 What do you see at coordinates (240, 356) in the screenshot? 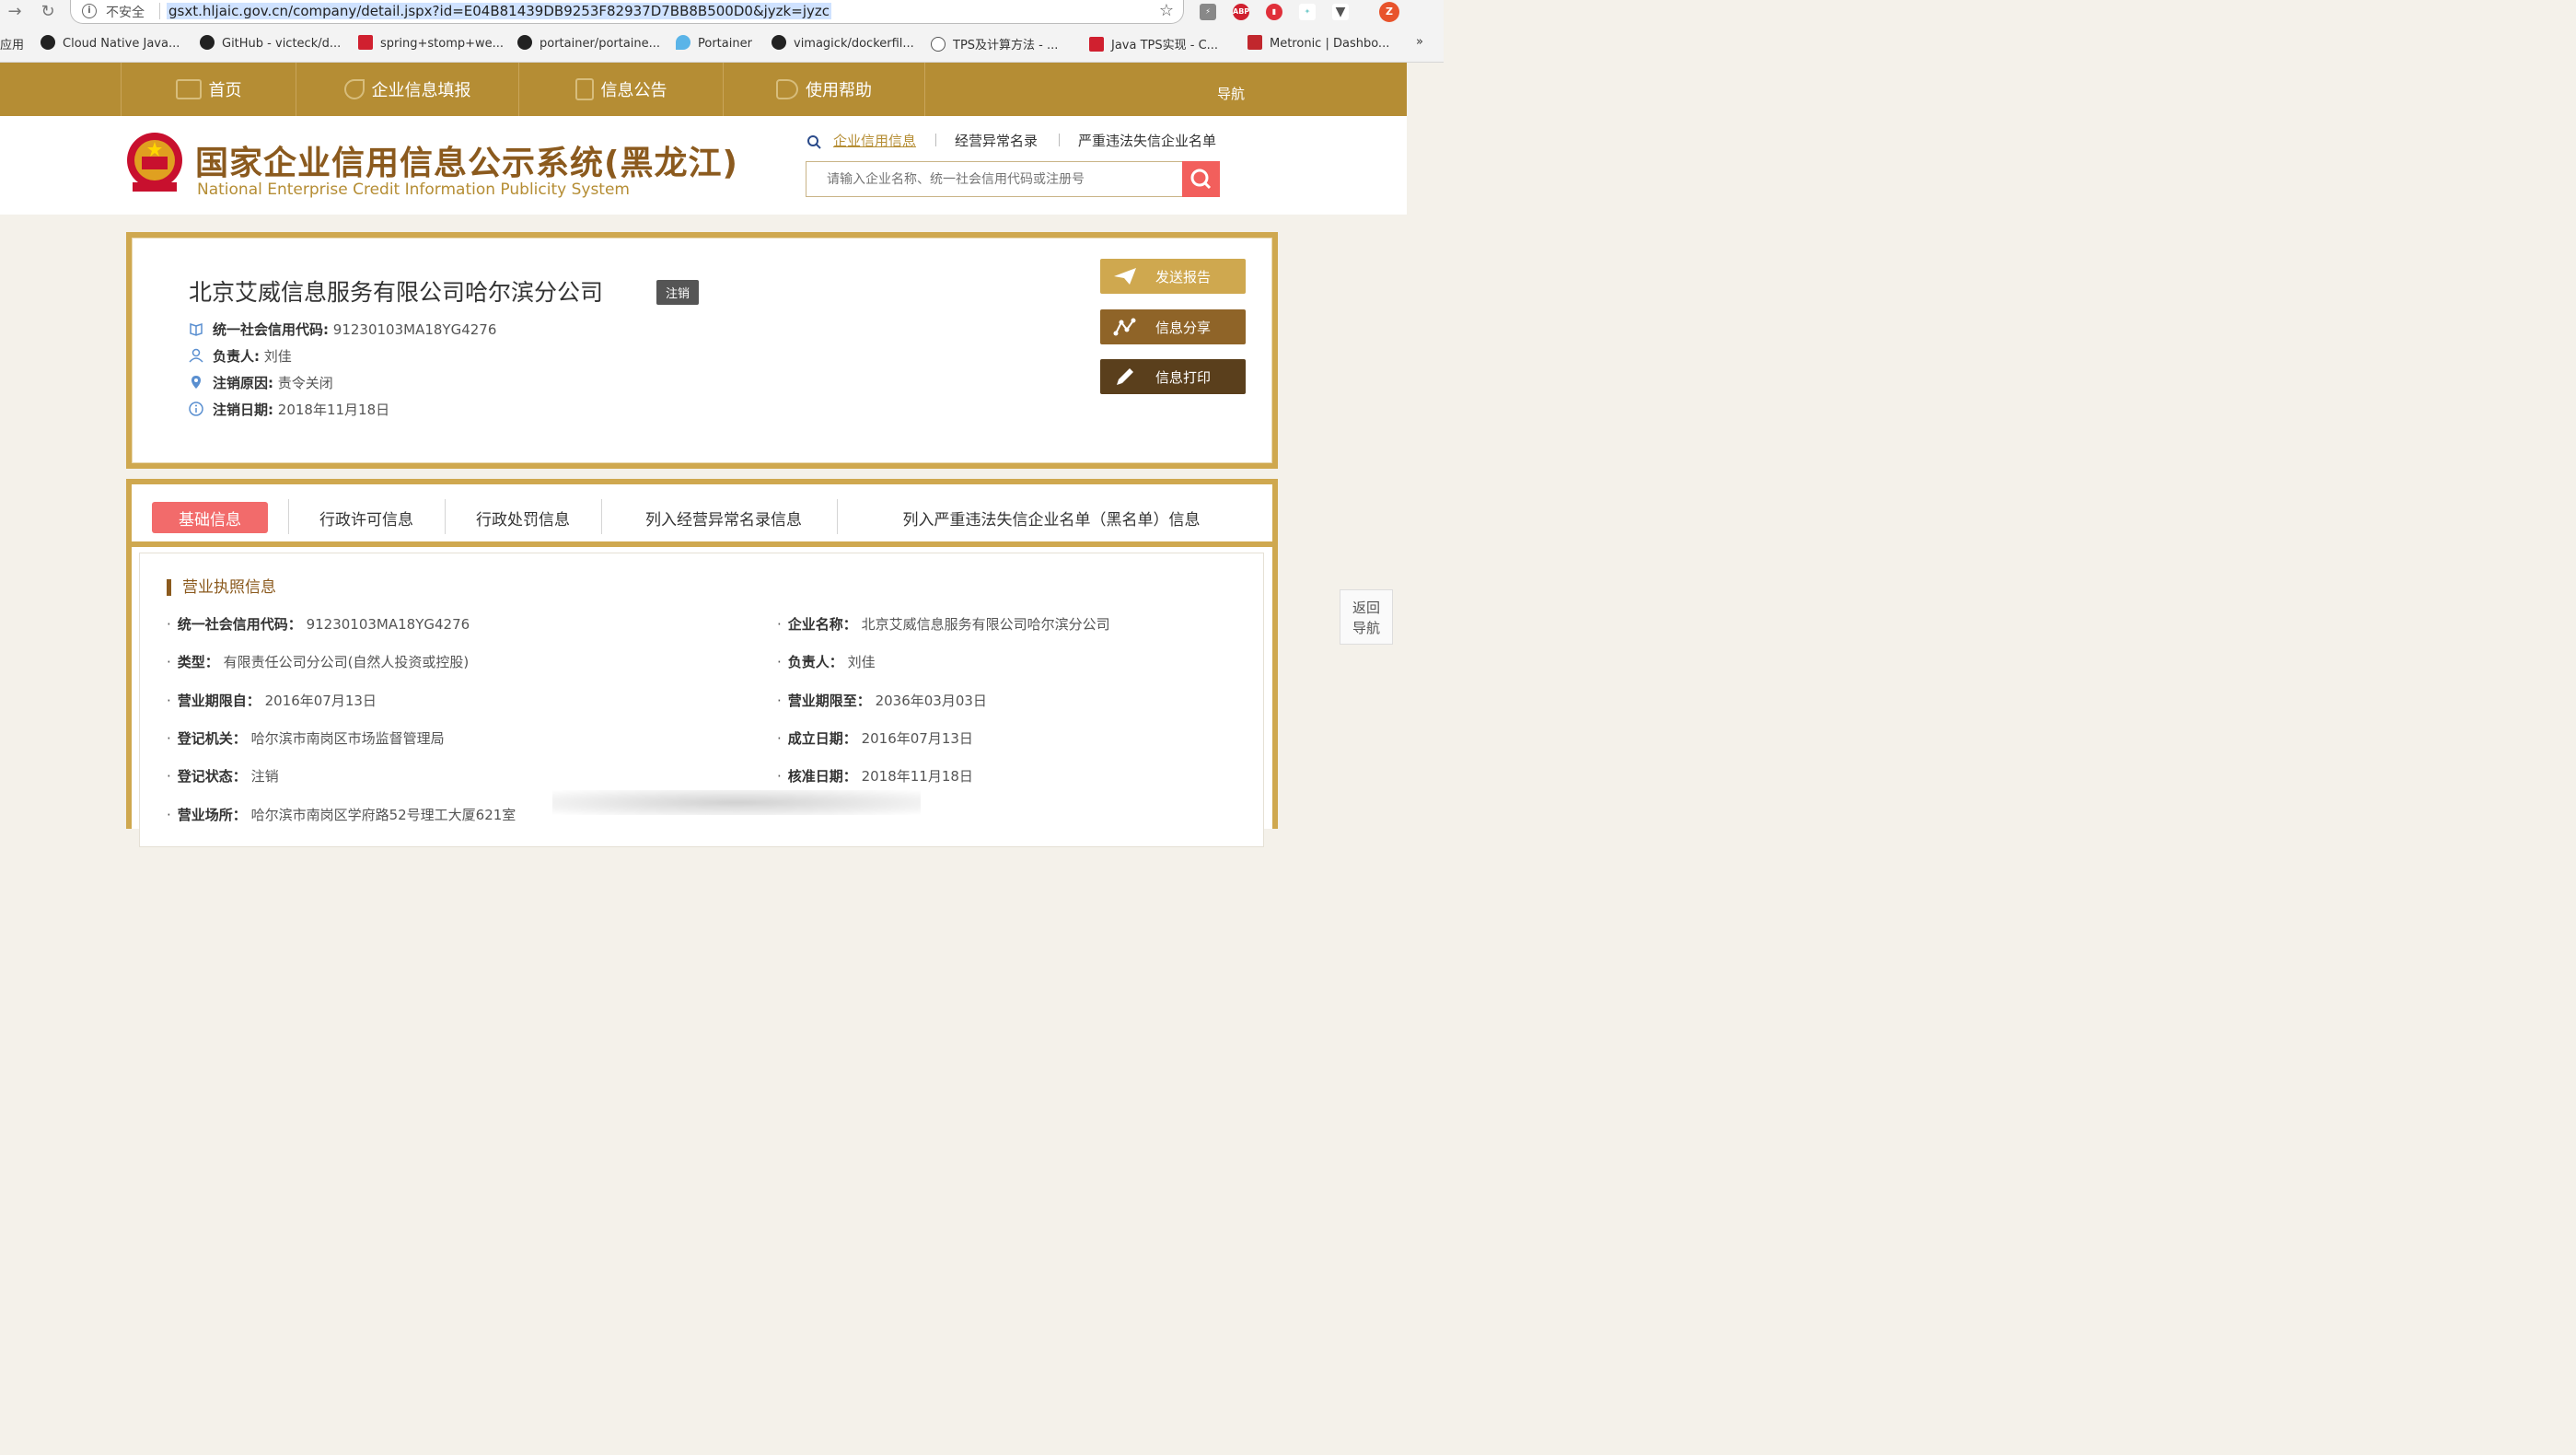
I see `person-line: 负责人: 刘佳` at bounding box center [240, 356].